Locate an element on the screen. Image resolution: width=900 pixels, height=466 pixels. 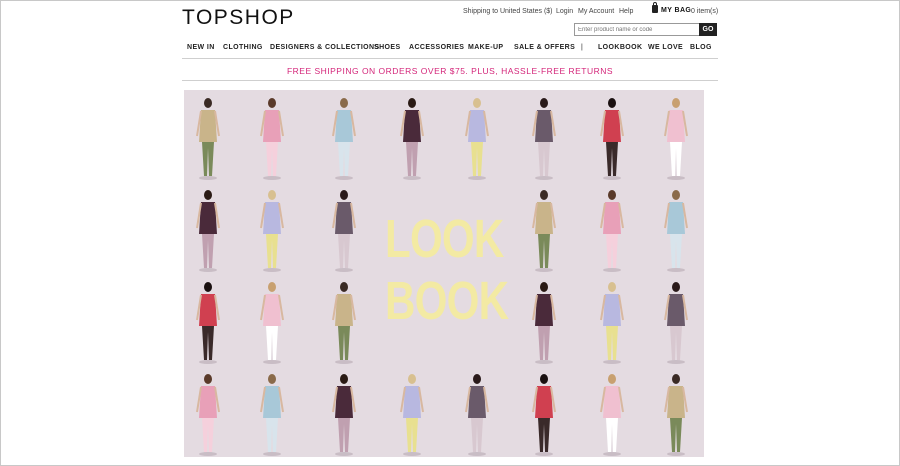
nav-lookbook: LOOKBOOK is located at coordinates (620, 47).